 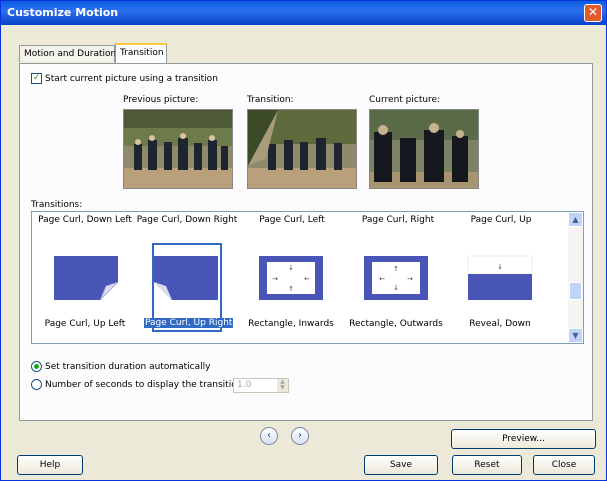 I want to click on scroll-up-button: ▲, so click(x=575, y=219).